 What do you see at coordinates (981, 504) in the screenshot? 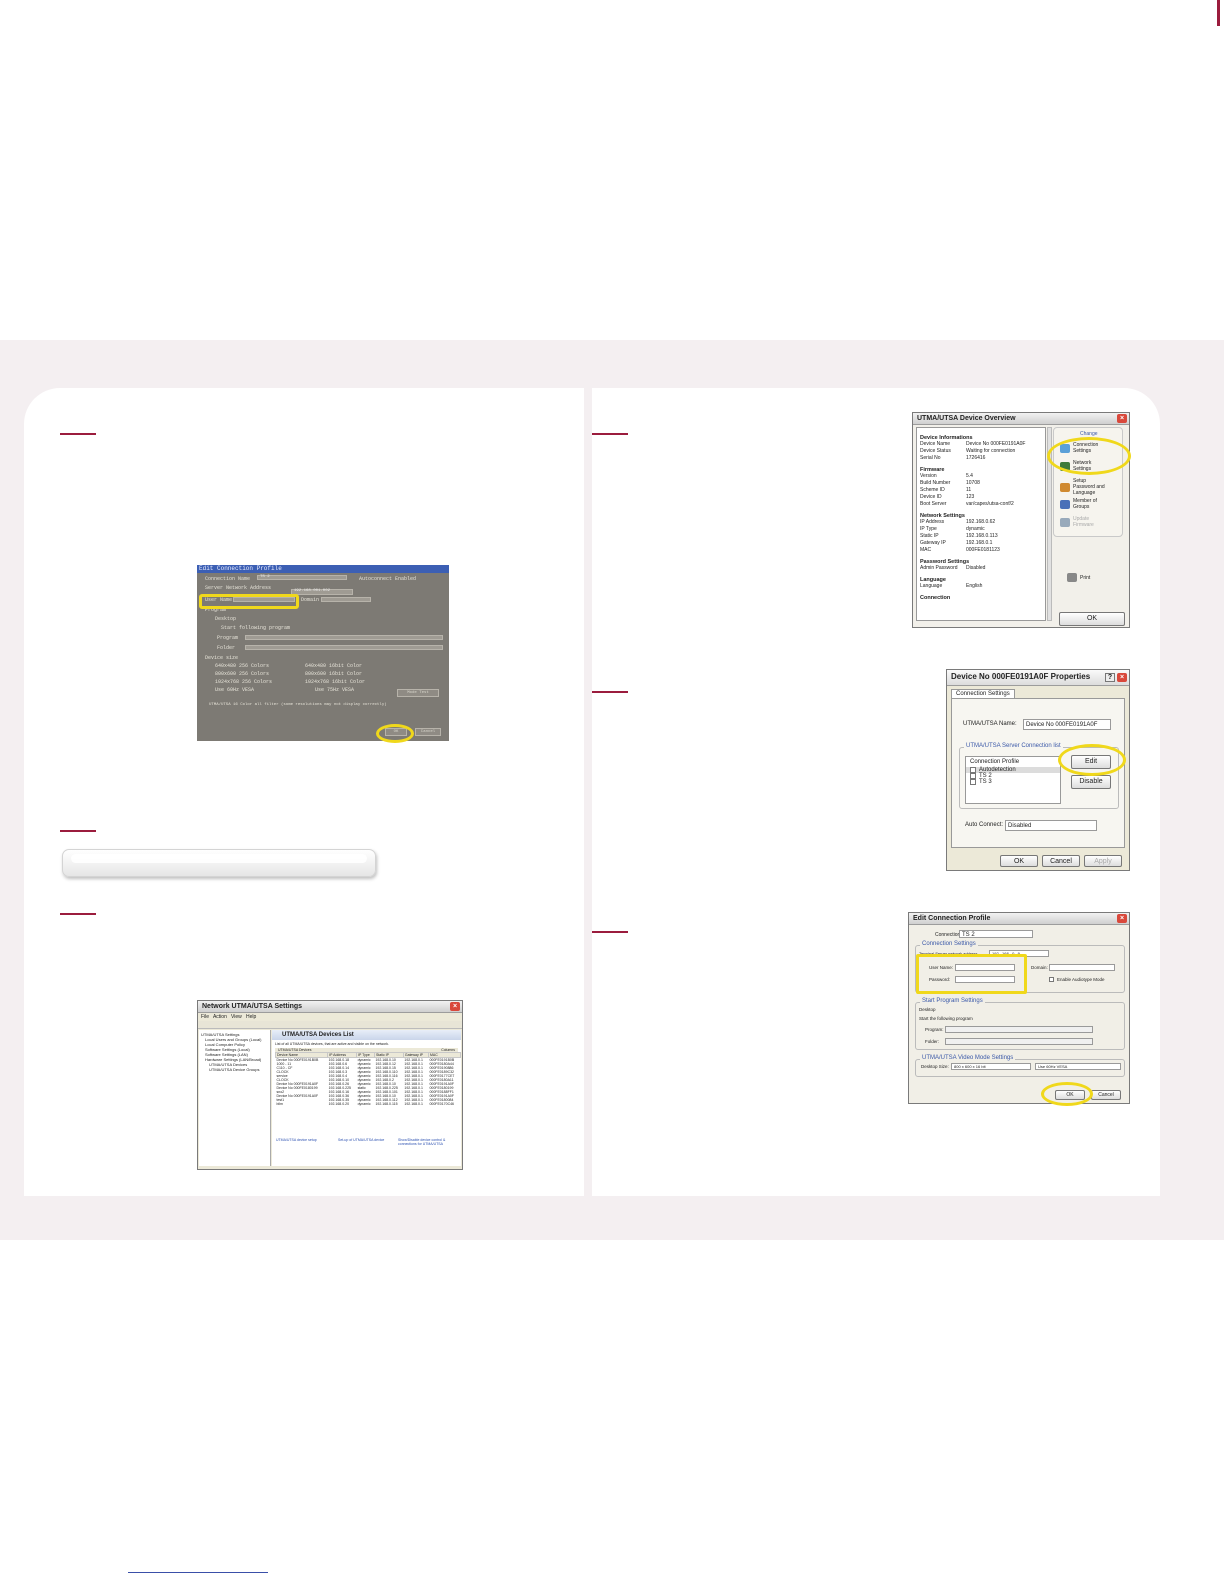
I see `info-row: Boot Server var/capes/utsa-conf/2` at bounding box center [981, 504].